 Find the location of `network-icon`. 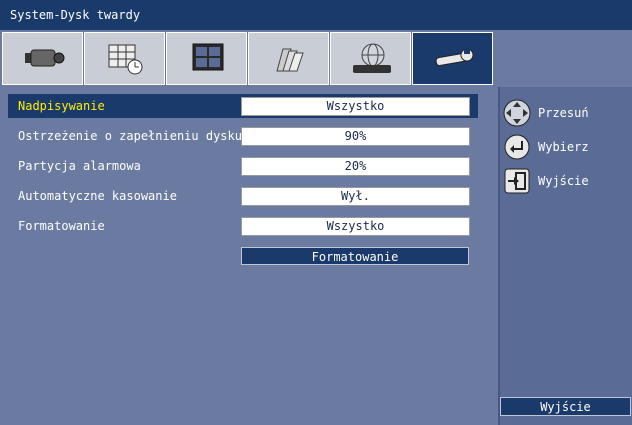

network-icon is located at coordinates (372, 58).